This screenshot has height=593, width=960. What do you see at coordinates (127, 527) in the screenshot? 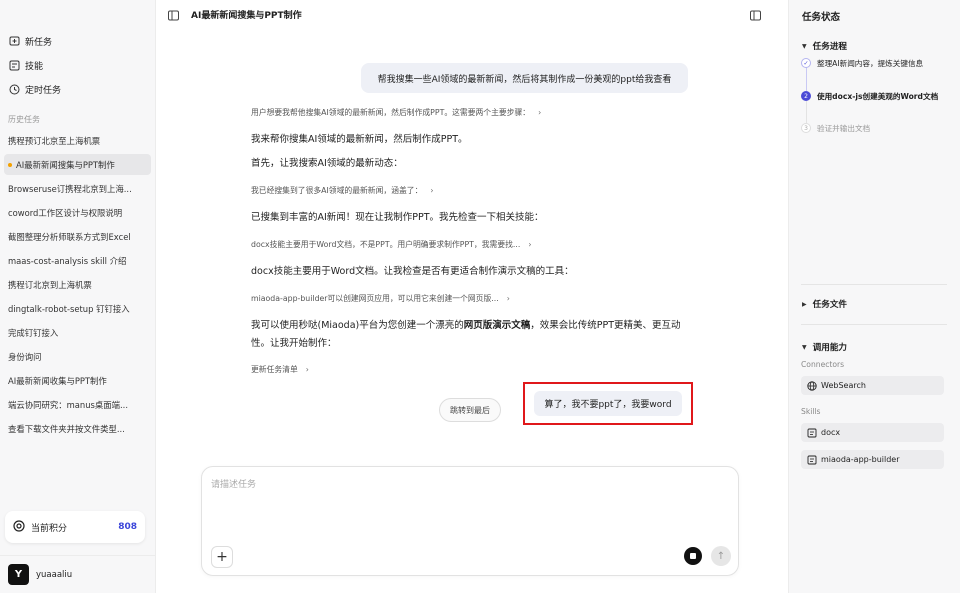
I see `points-value: 808` at bounding box center [127, 527].